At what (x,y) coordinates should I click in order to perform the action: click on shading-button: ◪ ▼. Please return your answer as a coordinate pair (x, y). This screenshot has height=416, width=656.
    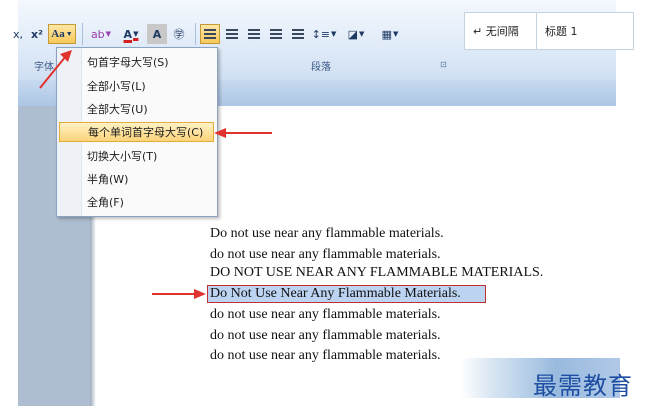
    Looking at the image, I should click on (356, 34).